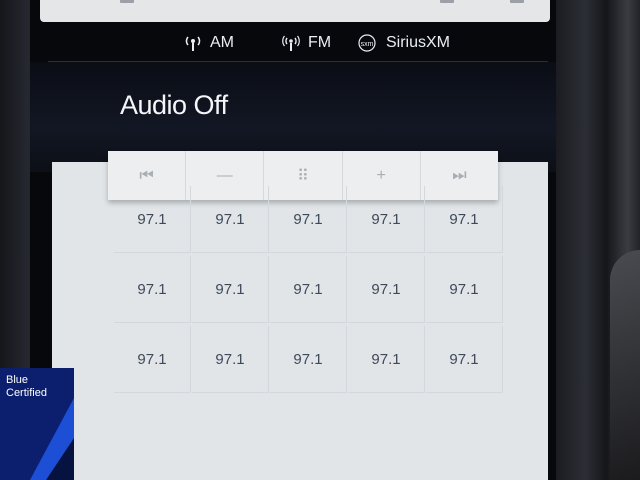 The image size is (640, 480). Describe the element at coordinates (306, 43) in the screenshot. I see `source-fm-button: FM` at that location.